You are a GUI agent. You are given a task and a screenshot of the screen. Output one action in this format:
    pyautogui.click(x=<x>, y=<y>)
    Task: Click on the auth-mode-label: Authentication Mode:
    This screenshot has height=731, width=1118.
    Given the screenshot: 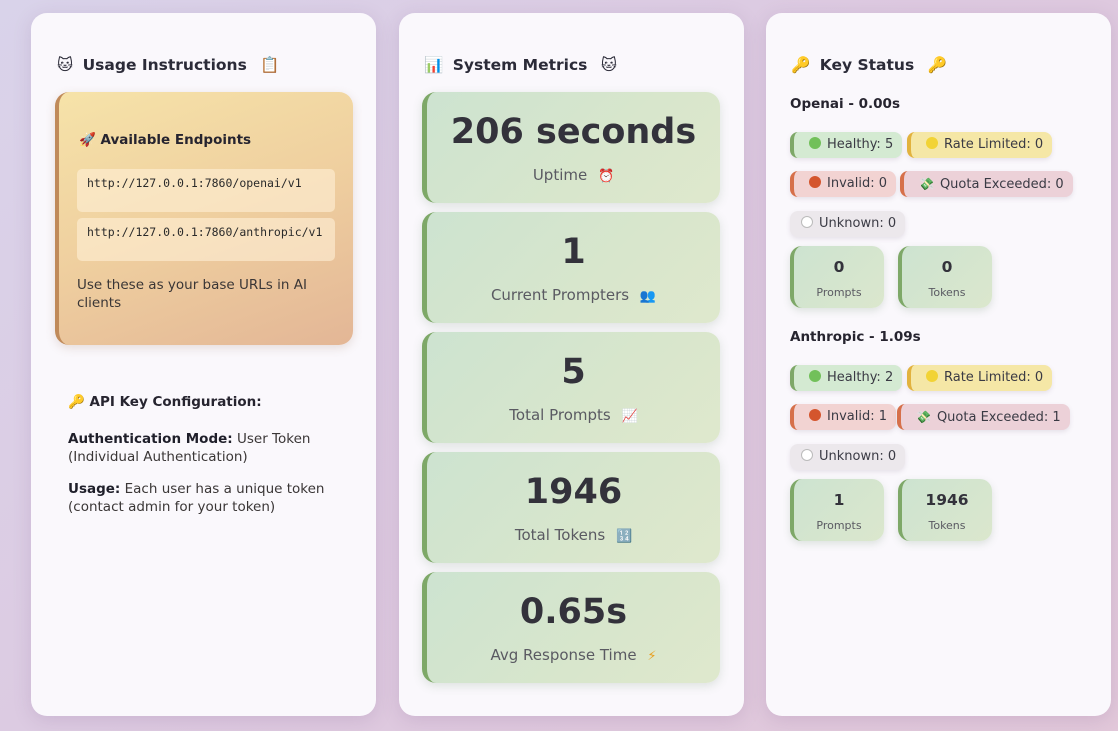 What is the action you would take?
    pyautogui.click(x=150, y=439)
    